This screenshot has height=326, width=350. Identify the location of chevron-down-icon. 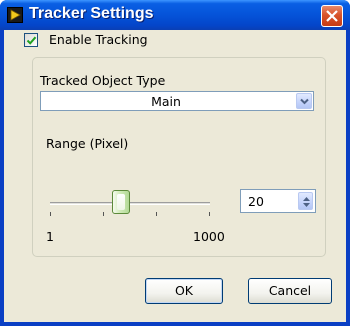
(304, 101).